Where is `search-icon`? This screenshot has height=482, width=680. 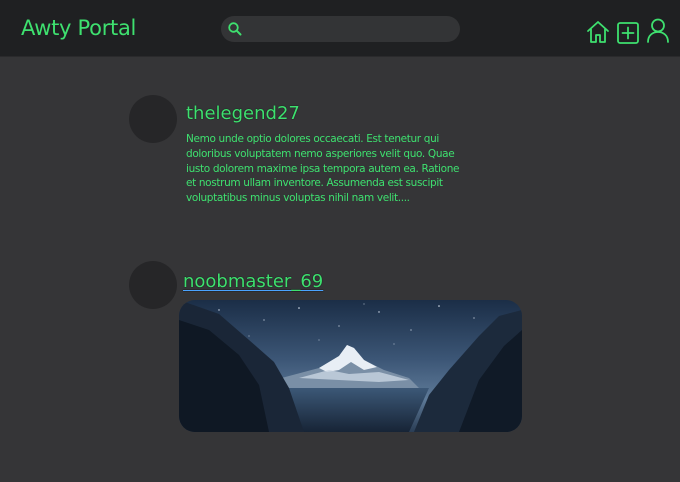 search-icon is located at coordinates (235, 29).